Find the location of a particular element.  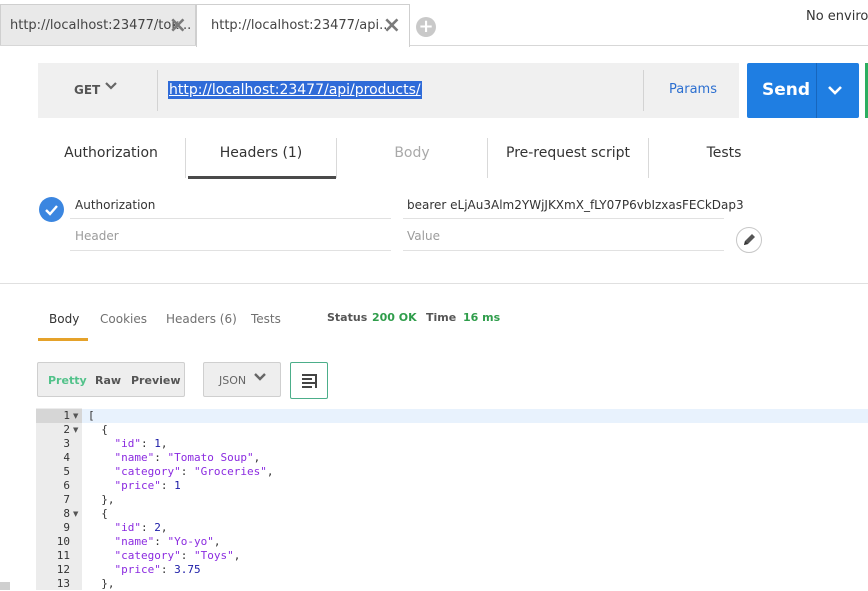

response-tab-body: Body is located at coordinates (64, 319).